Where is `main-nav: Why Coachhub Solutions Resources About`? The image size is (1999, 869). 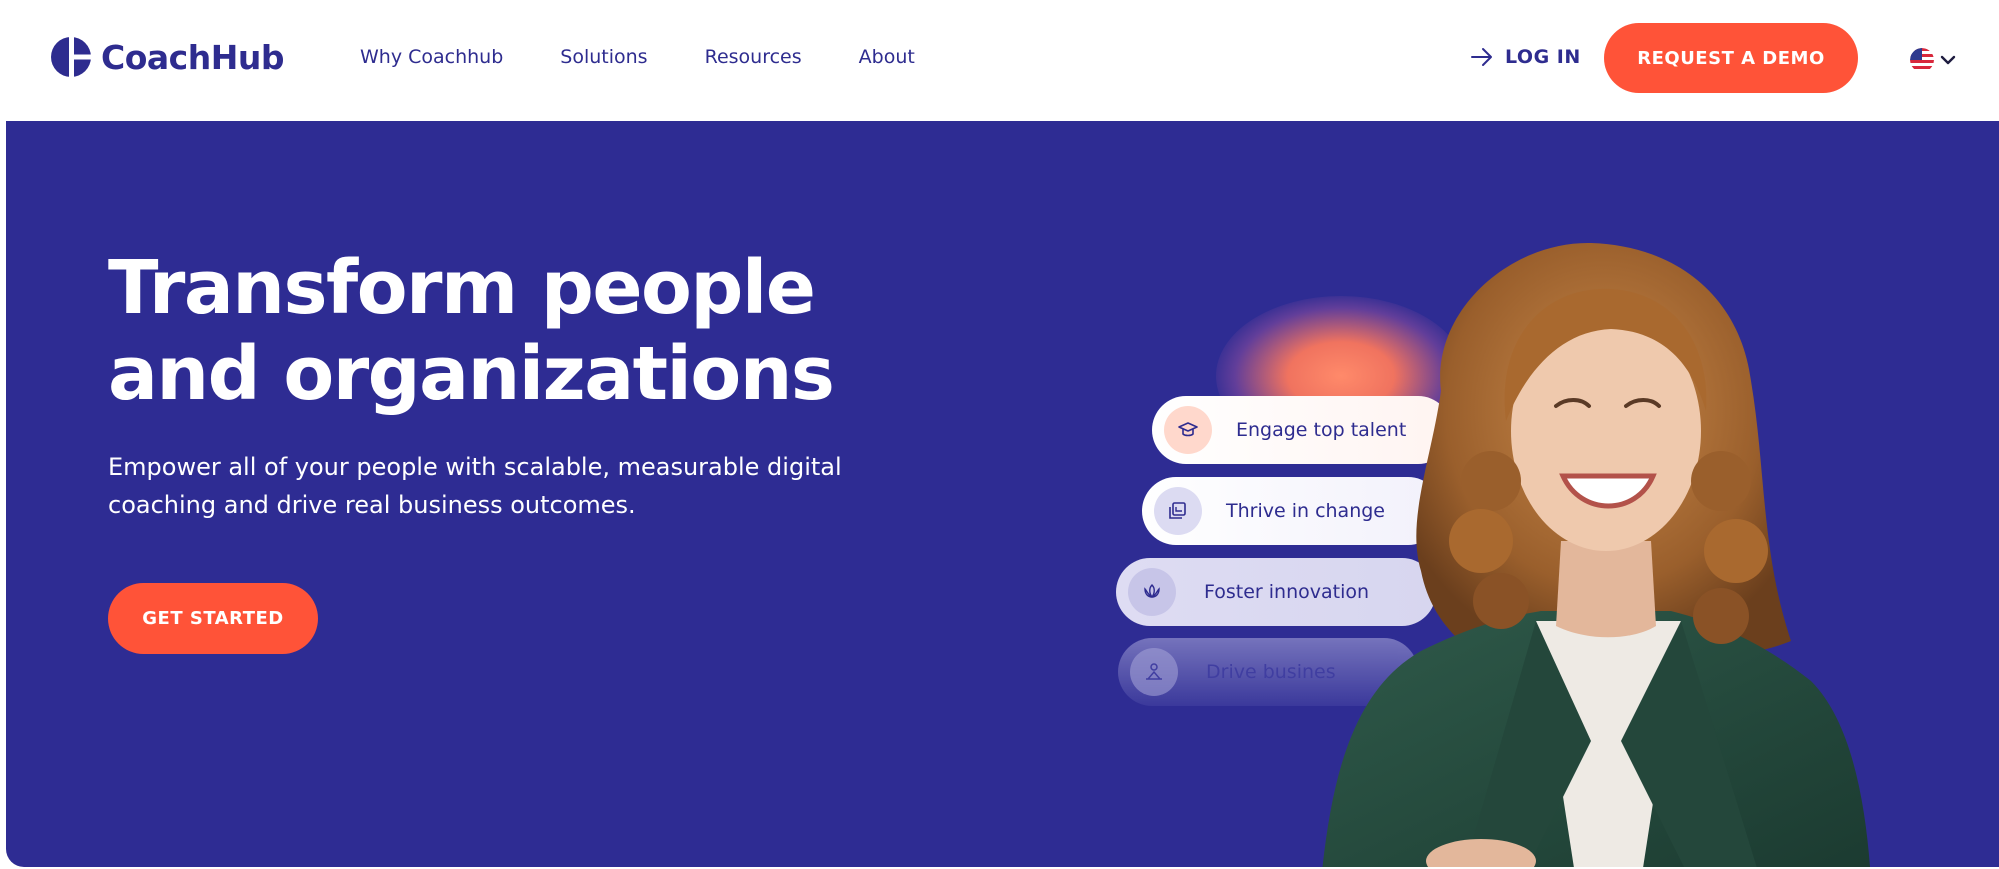
main-nav: Why Coachhub Solutions Resources About is located at coordinates (666, 57).